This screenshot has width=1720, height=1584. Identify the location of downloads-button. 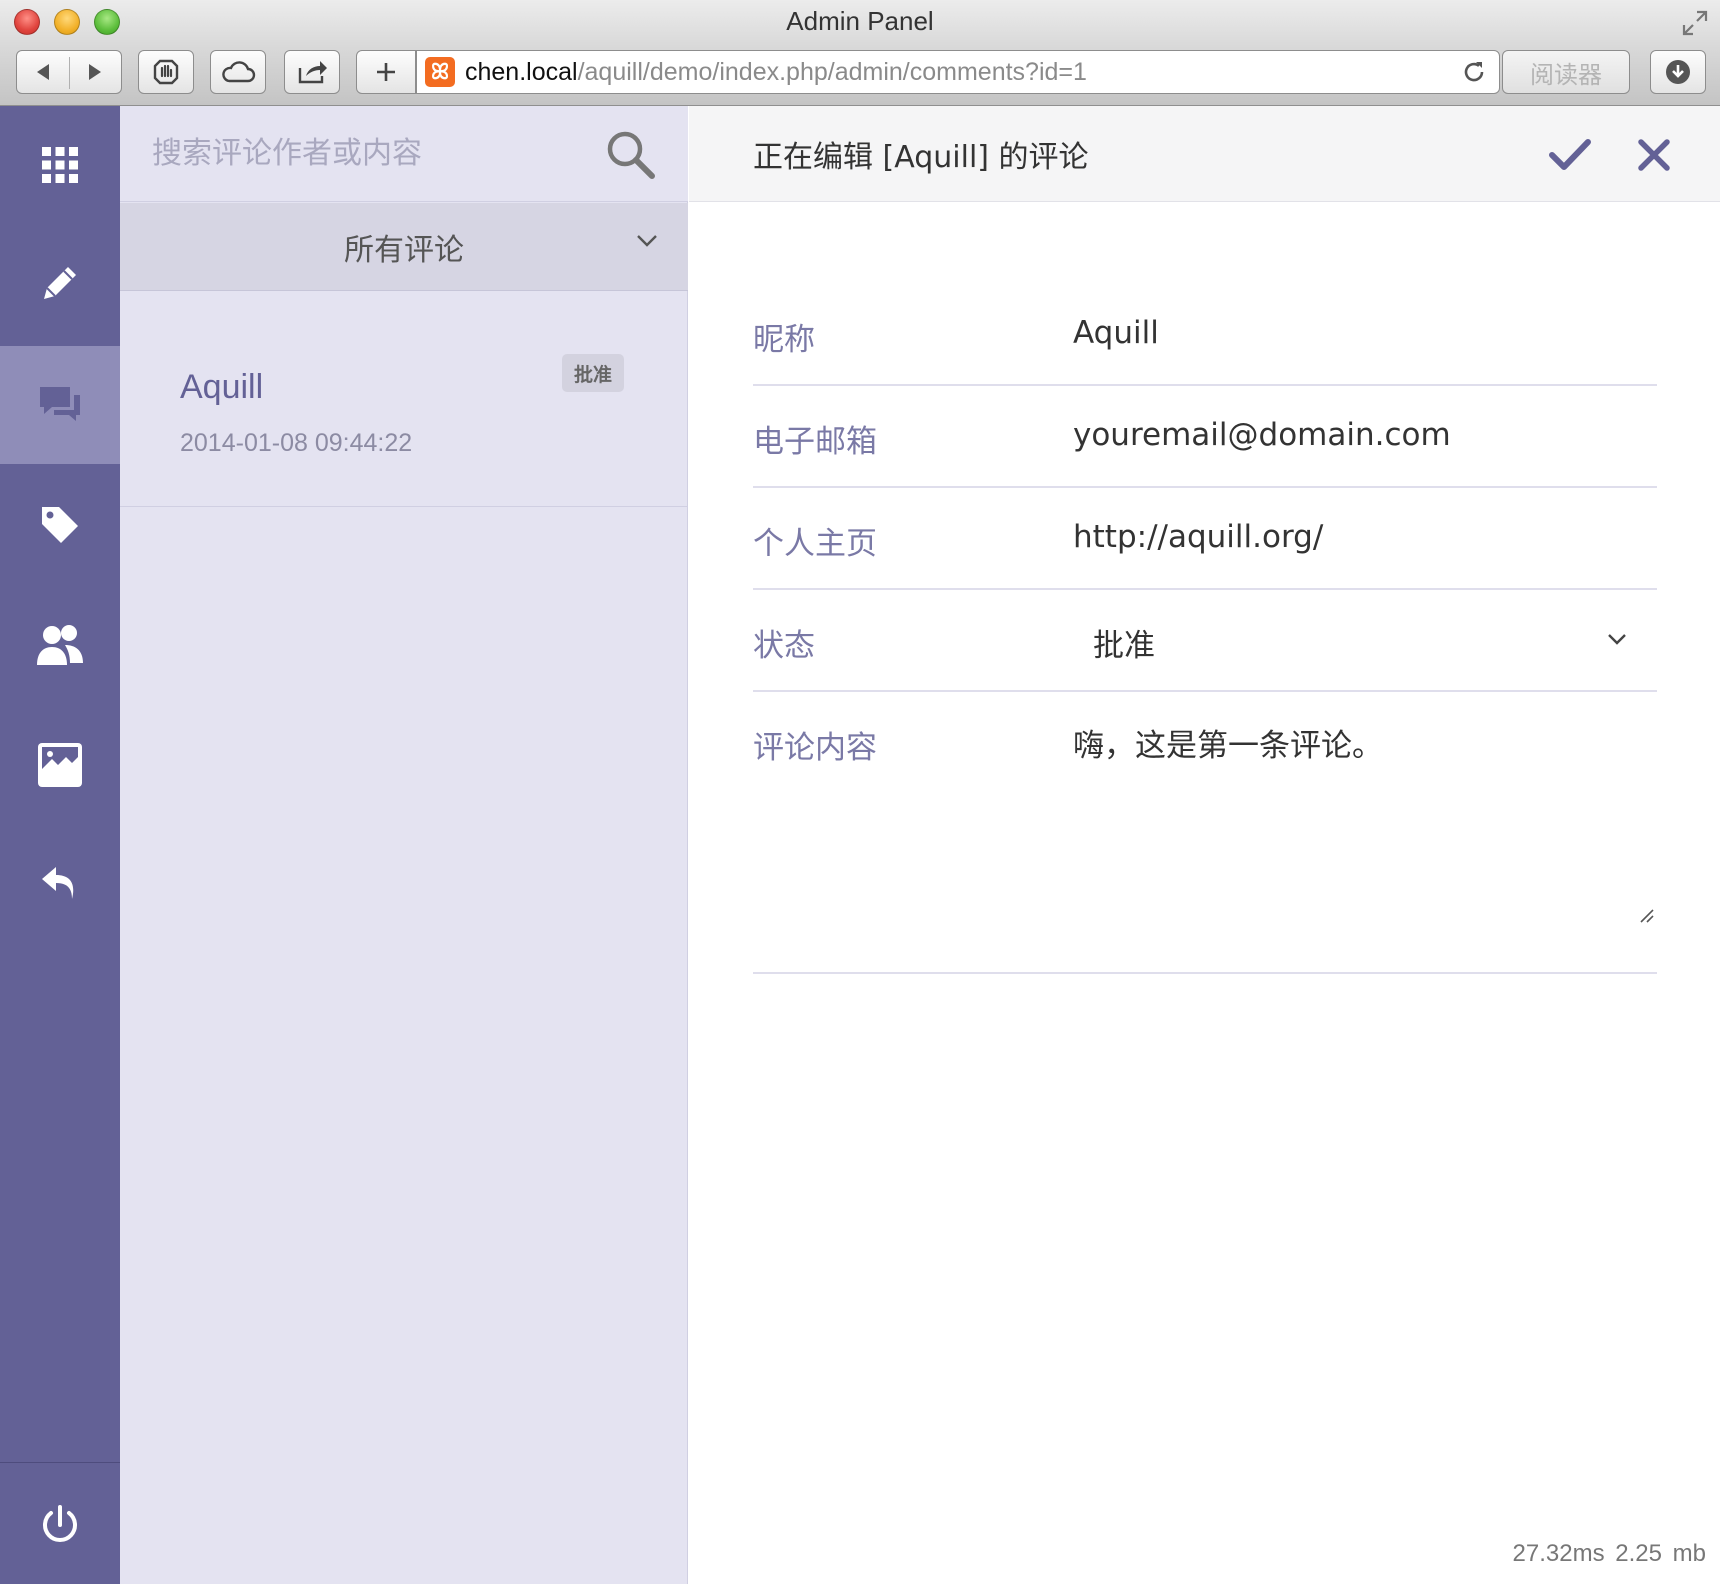
(1678, 72).